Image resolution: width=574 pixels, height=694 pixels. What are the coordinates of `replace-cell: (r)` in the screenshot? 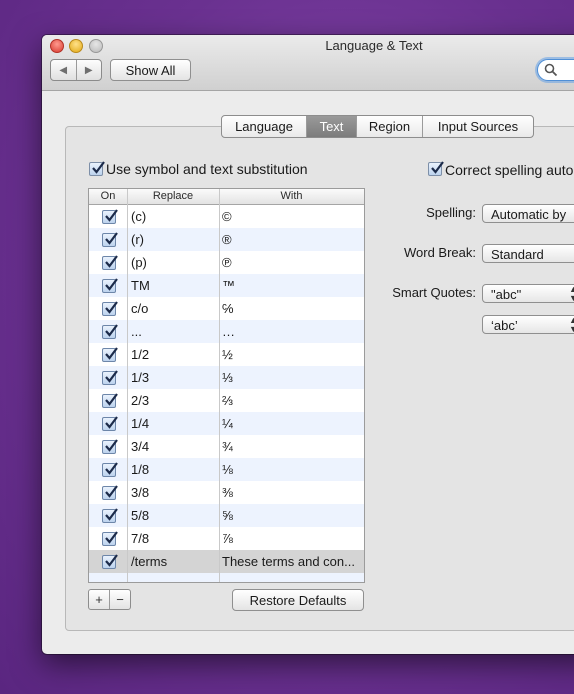 It's located at (137, 239).